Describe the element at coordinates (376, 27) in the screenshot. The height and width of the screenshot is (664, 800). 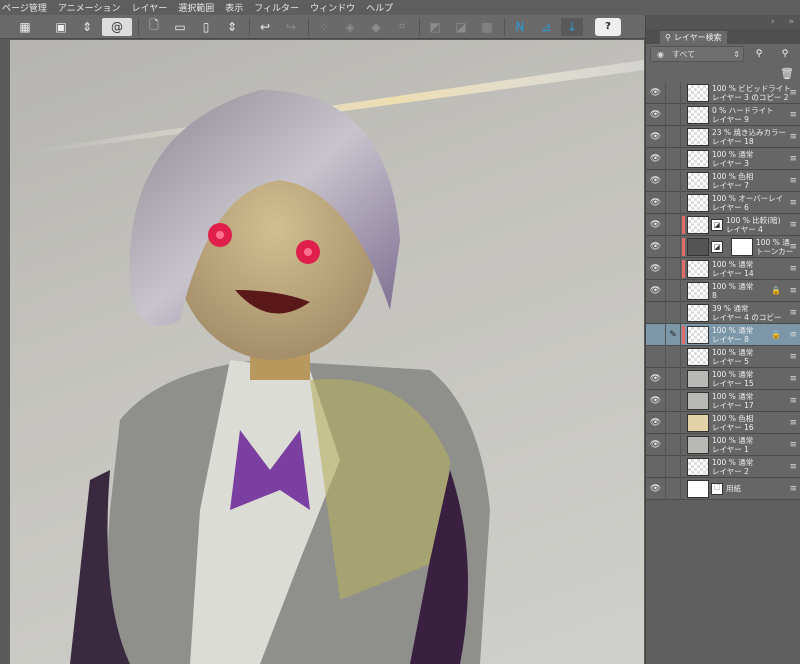
I see `fill-icon: ◆` at that location.